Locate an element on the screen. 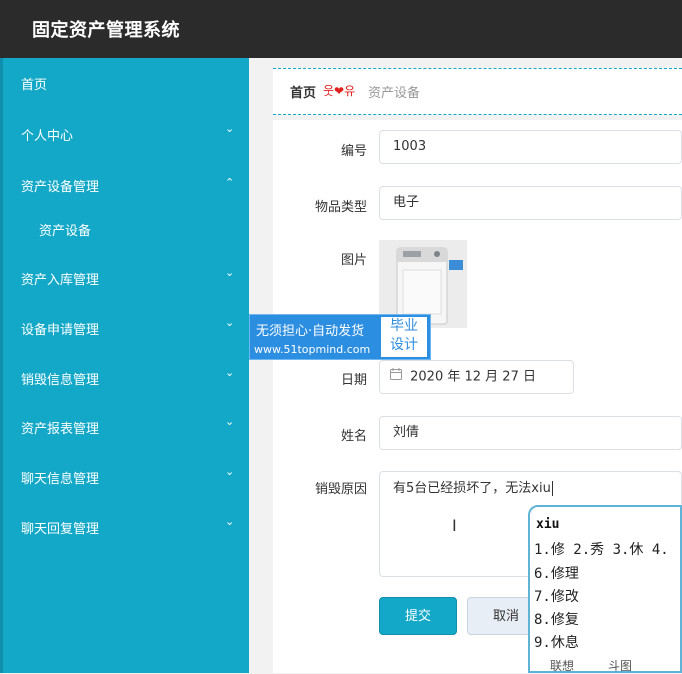 This screenshot has height=674, width=682. name-label: 姓名 is located at coordinates (353, 436).